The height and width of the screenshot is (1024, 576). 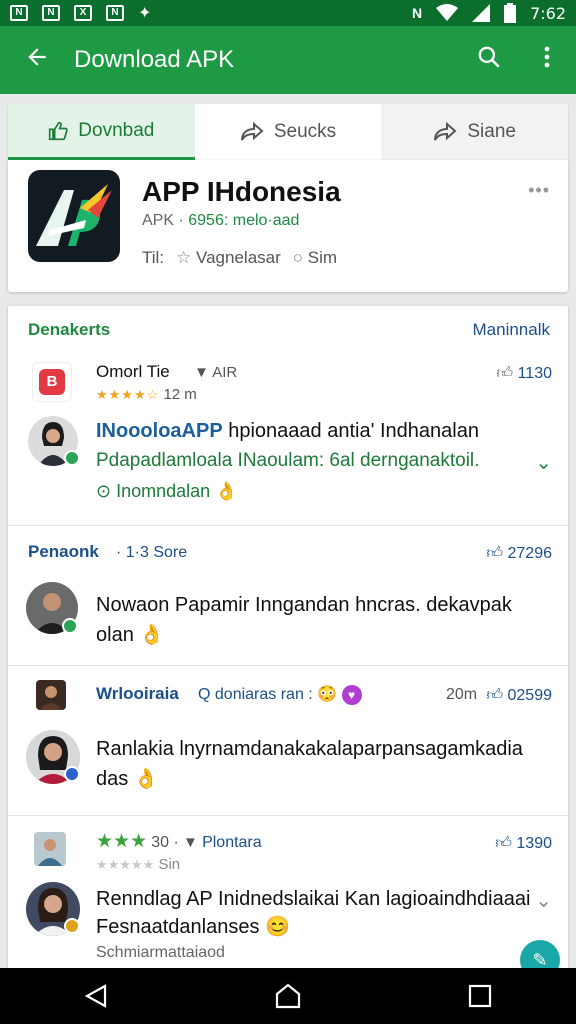 What do you see at coordinates (215, 372) in the screenshot?
I see `review-sub: ▼ AIR` at bounding box center [215, 372].